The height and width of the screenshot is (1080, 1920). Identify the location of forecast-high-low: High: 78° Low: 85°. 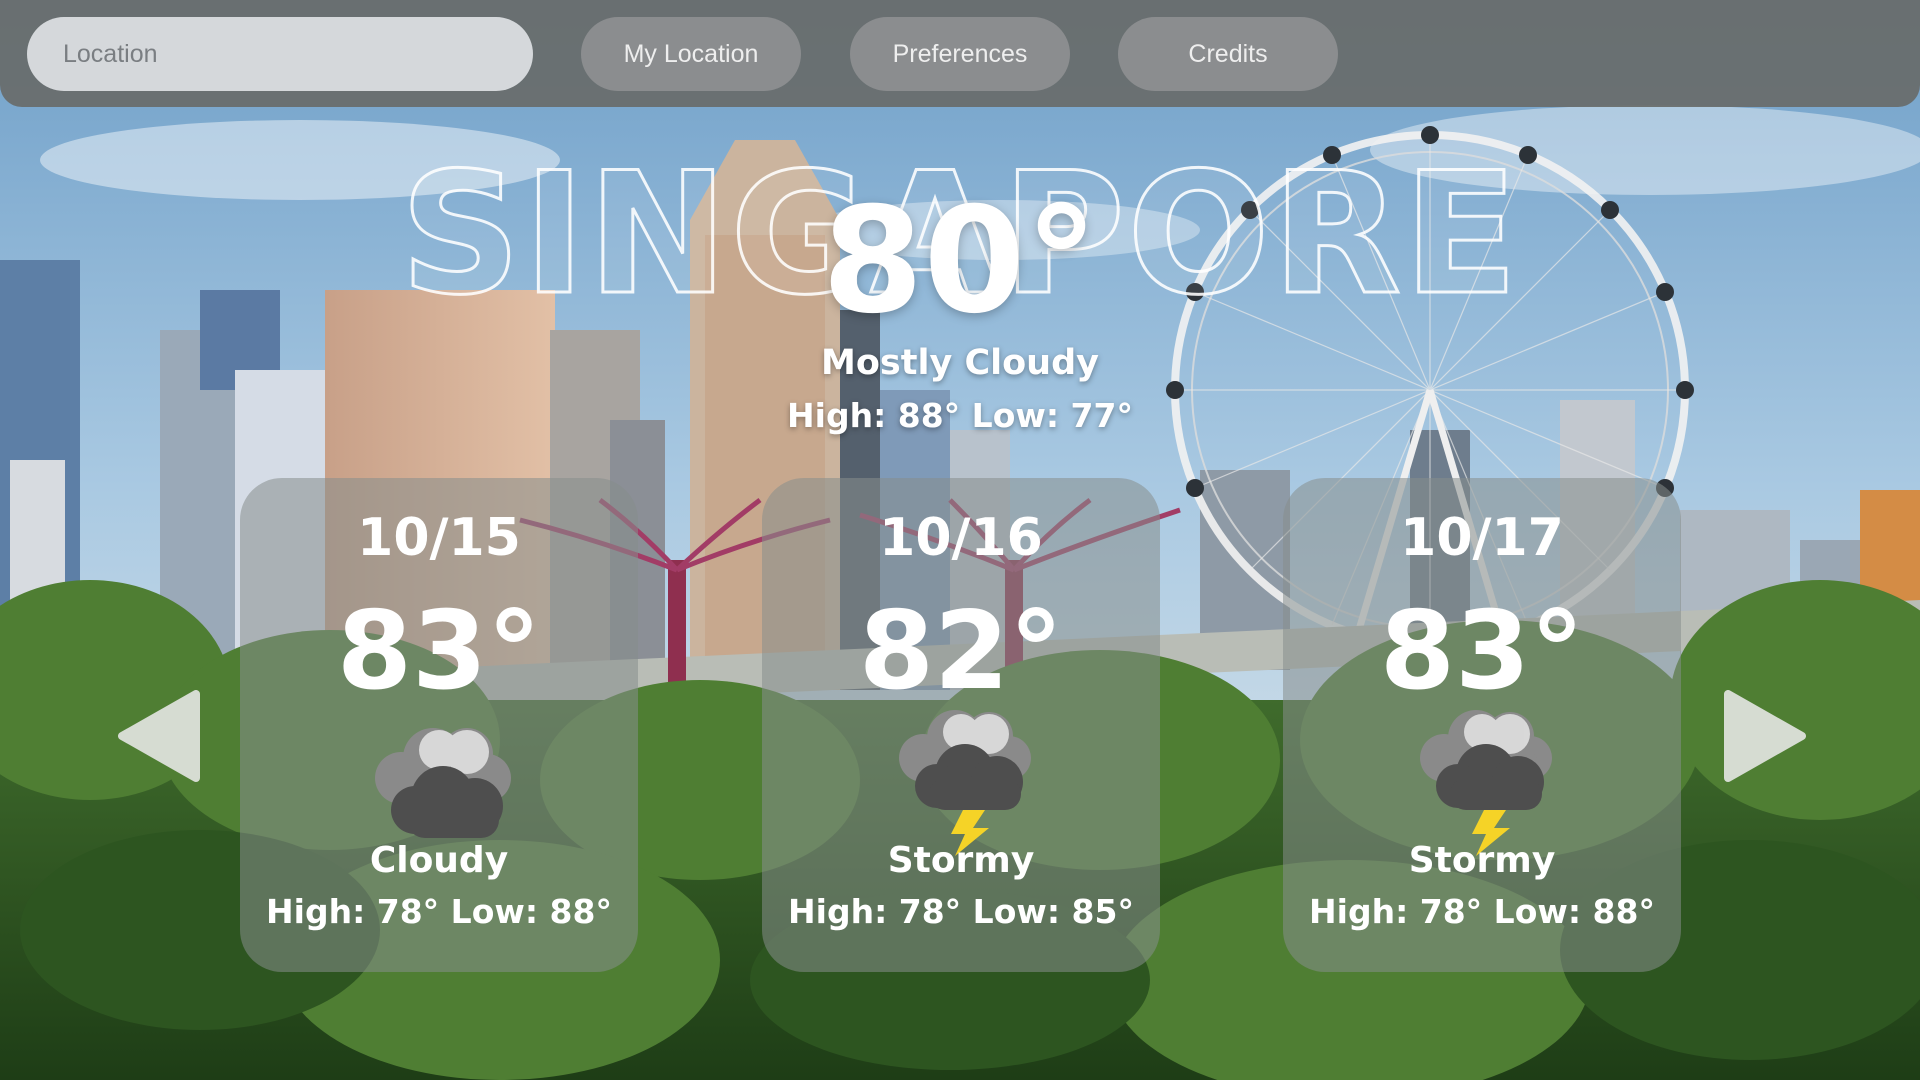
(961, 911).